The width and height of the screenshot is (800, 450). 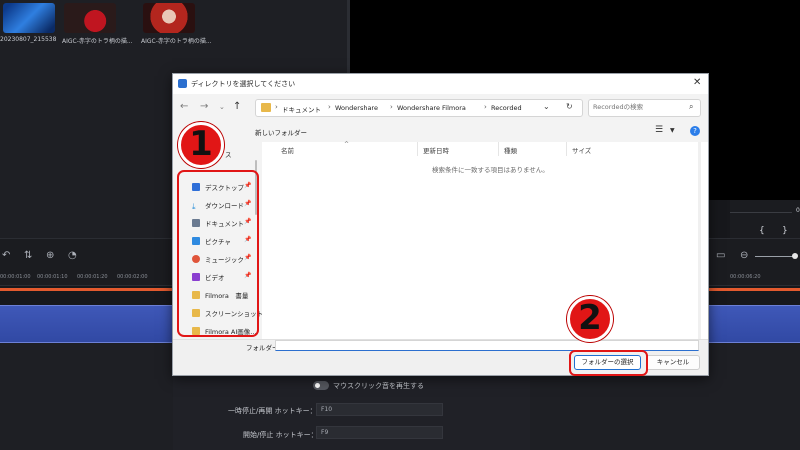 What do you see at coordinates (795, 256) in the screenshot?
I see `zoom-slider-knob` at bounding box center [795, 256].